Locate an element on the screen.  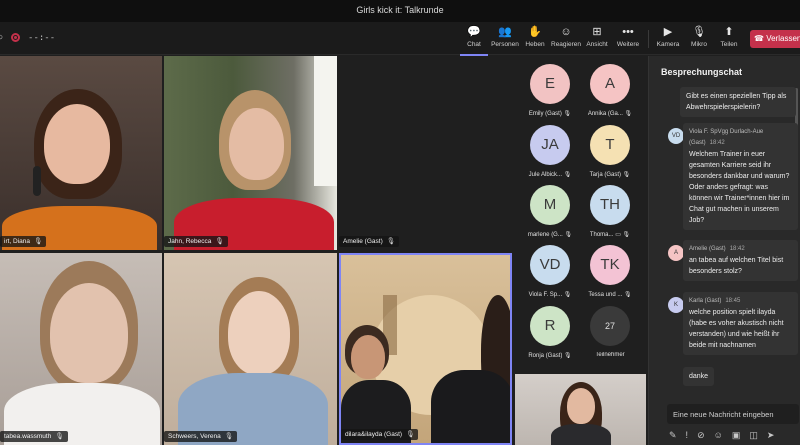
participant-label: Tarja (Gast) 🎙 is located at coordinates (610, 175).